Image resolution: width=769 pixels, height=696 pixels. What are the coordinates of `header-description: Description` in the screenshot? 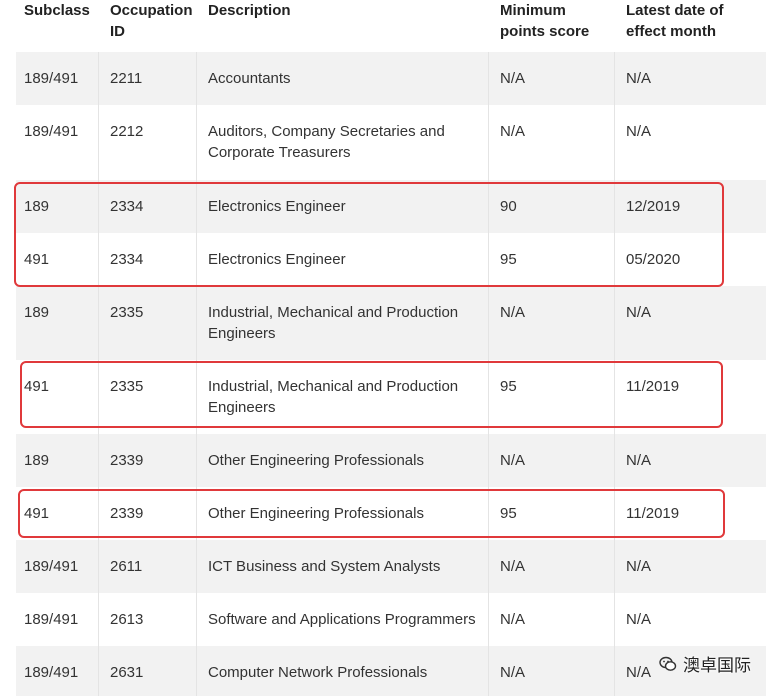 It's located at (249, 10).